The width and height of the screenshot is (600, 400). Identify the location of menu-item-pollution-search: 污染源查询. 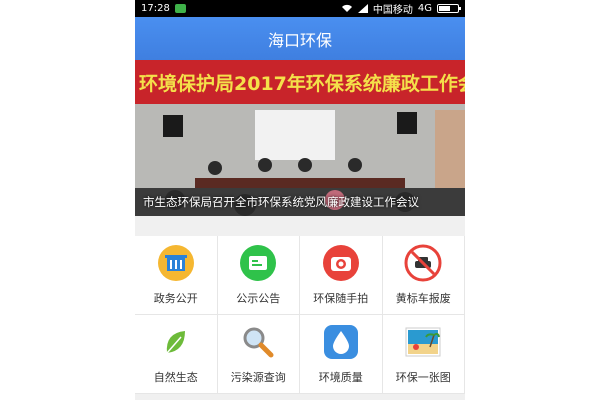
(258, 354).